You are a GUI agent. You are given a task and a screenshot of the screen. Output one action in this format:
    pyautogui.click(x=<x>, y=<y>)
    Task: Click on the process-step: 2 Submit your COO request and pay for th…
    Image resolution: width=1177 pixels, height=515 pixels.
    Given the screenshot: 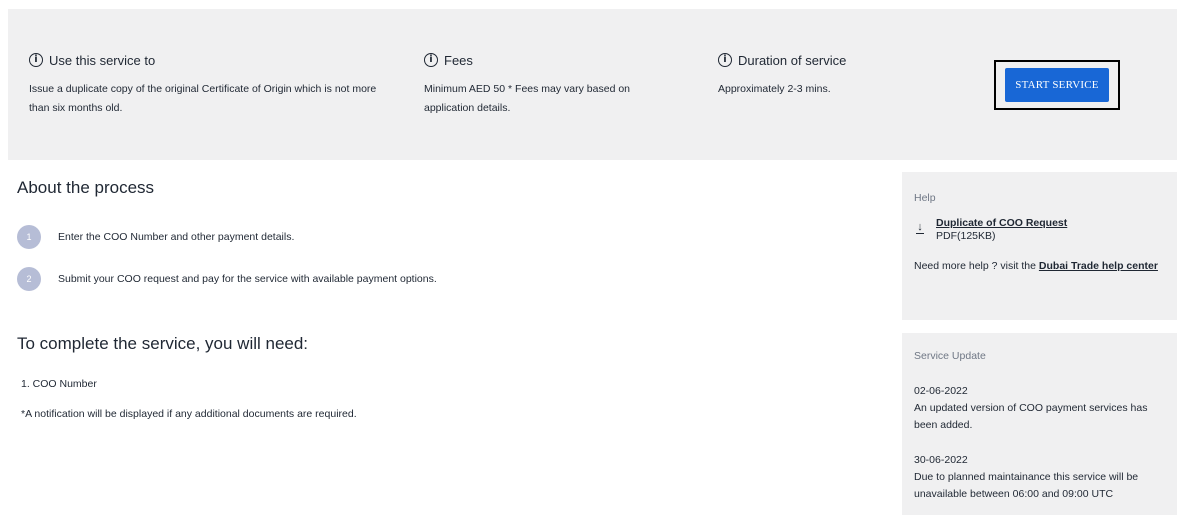 What is the action you would take?
    pyautogui.click(x=227, y=279)
    